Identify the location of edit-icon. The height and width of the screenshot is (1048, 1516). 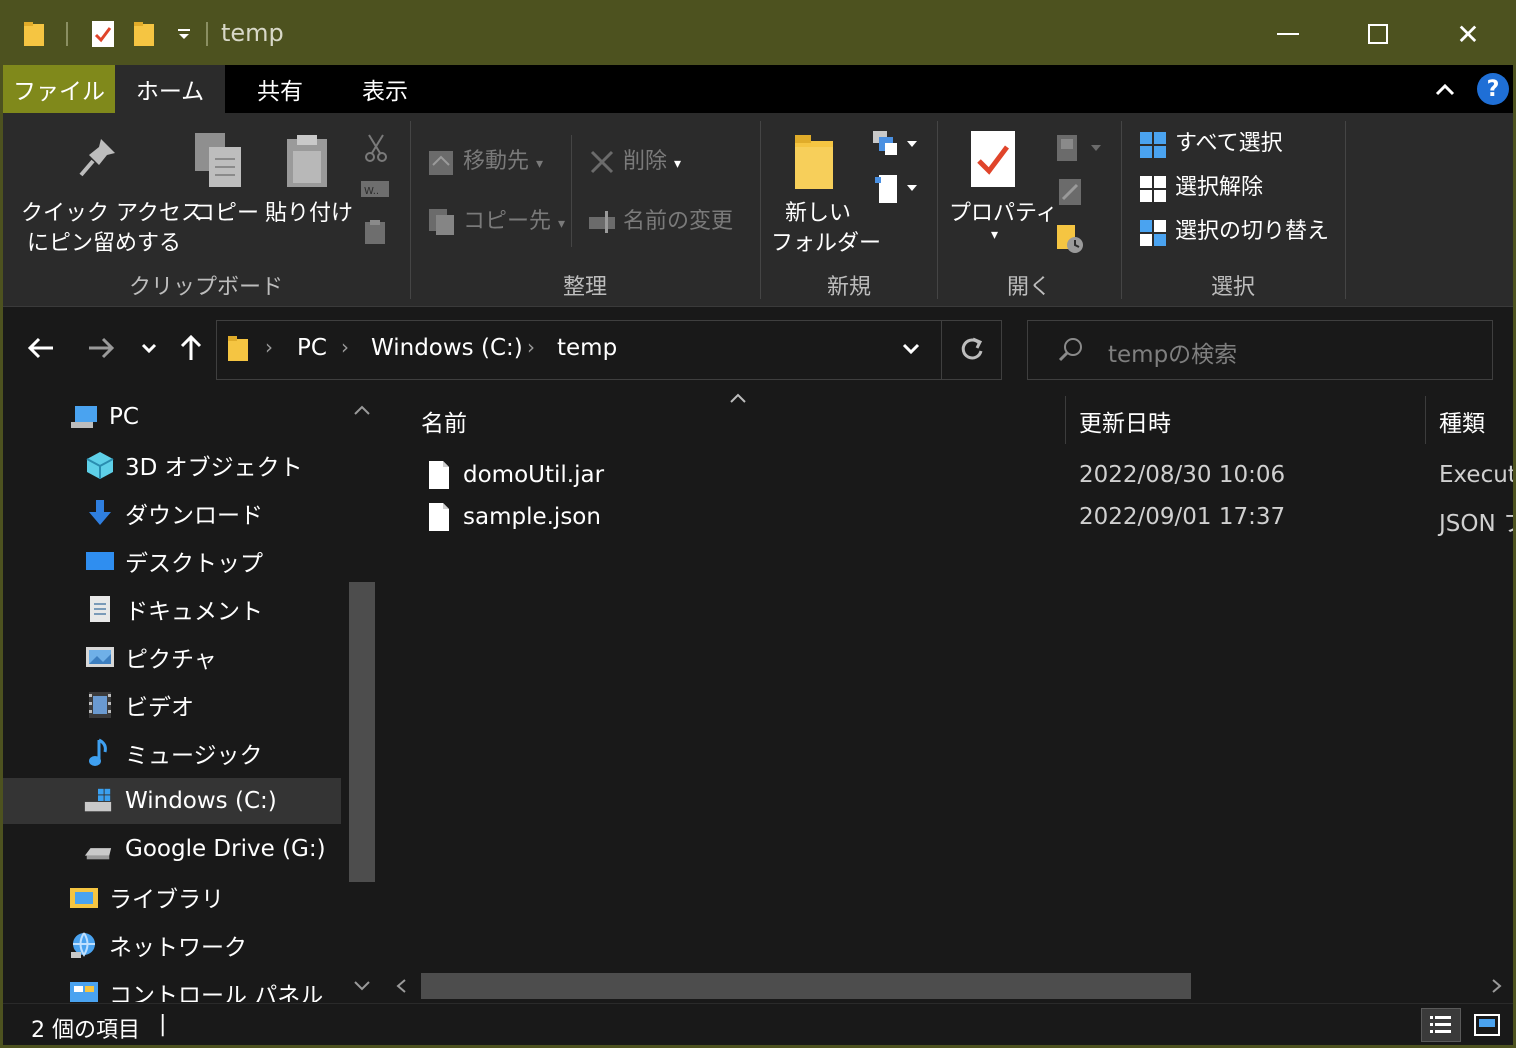
(1070, 194).